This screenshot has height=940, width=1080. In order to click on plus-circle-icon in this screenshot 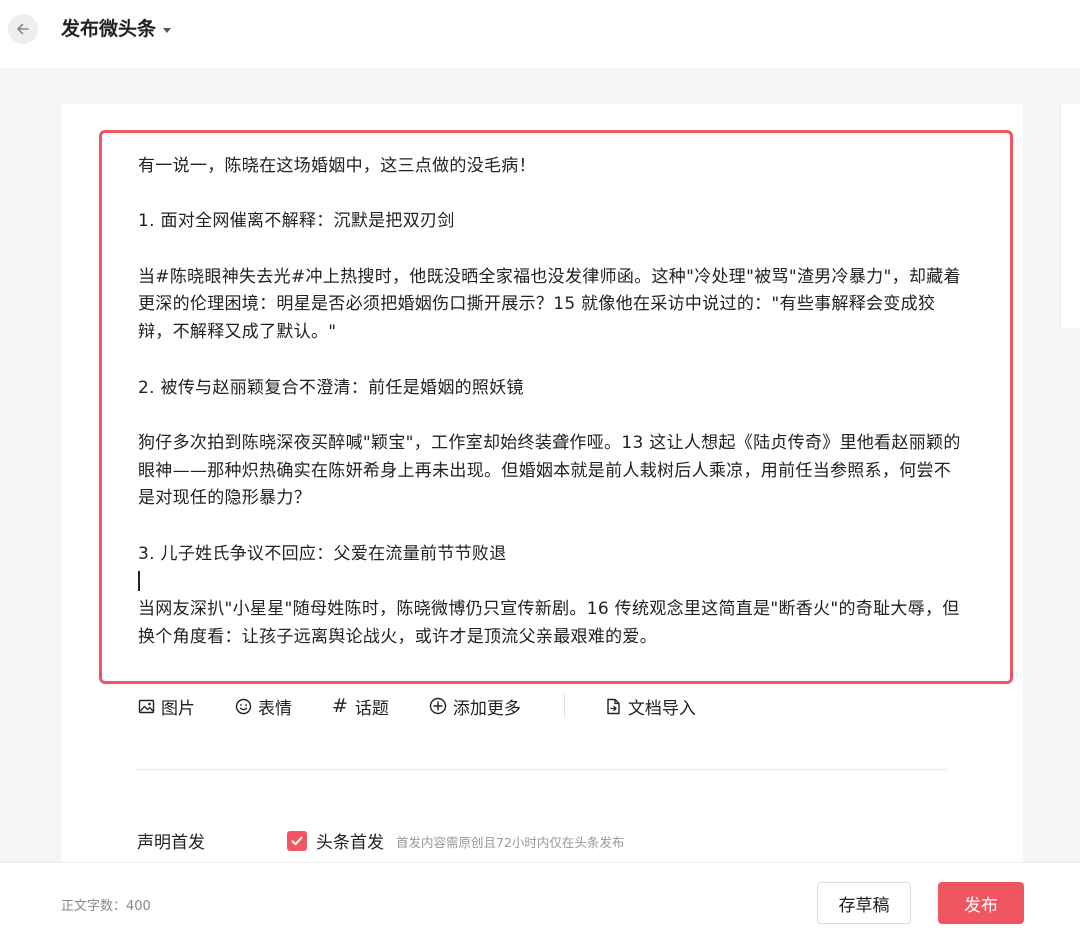, I will do `click(438, 706)`.